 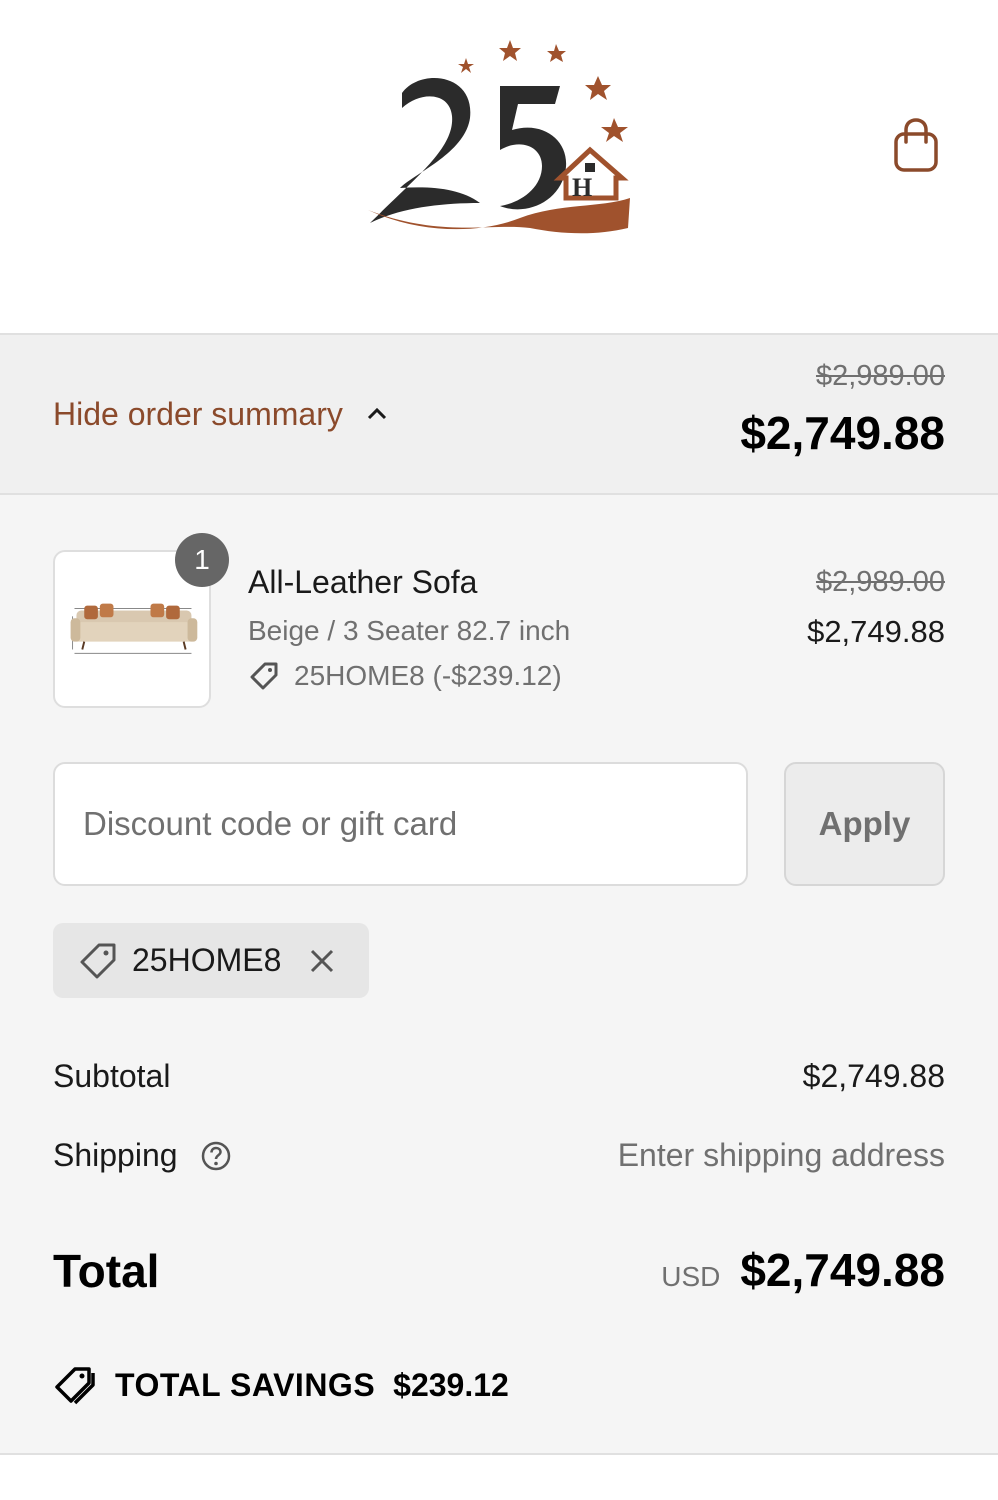 I want to click on applied-discount-chip: 25HOME8, so click(x=211, y=960).